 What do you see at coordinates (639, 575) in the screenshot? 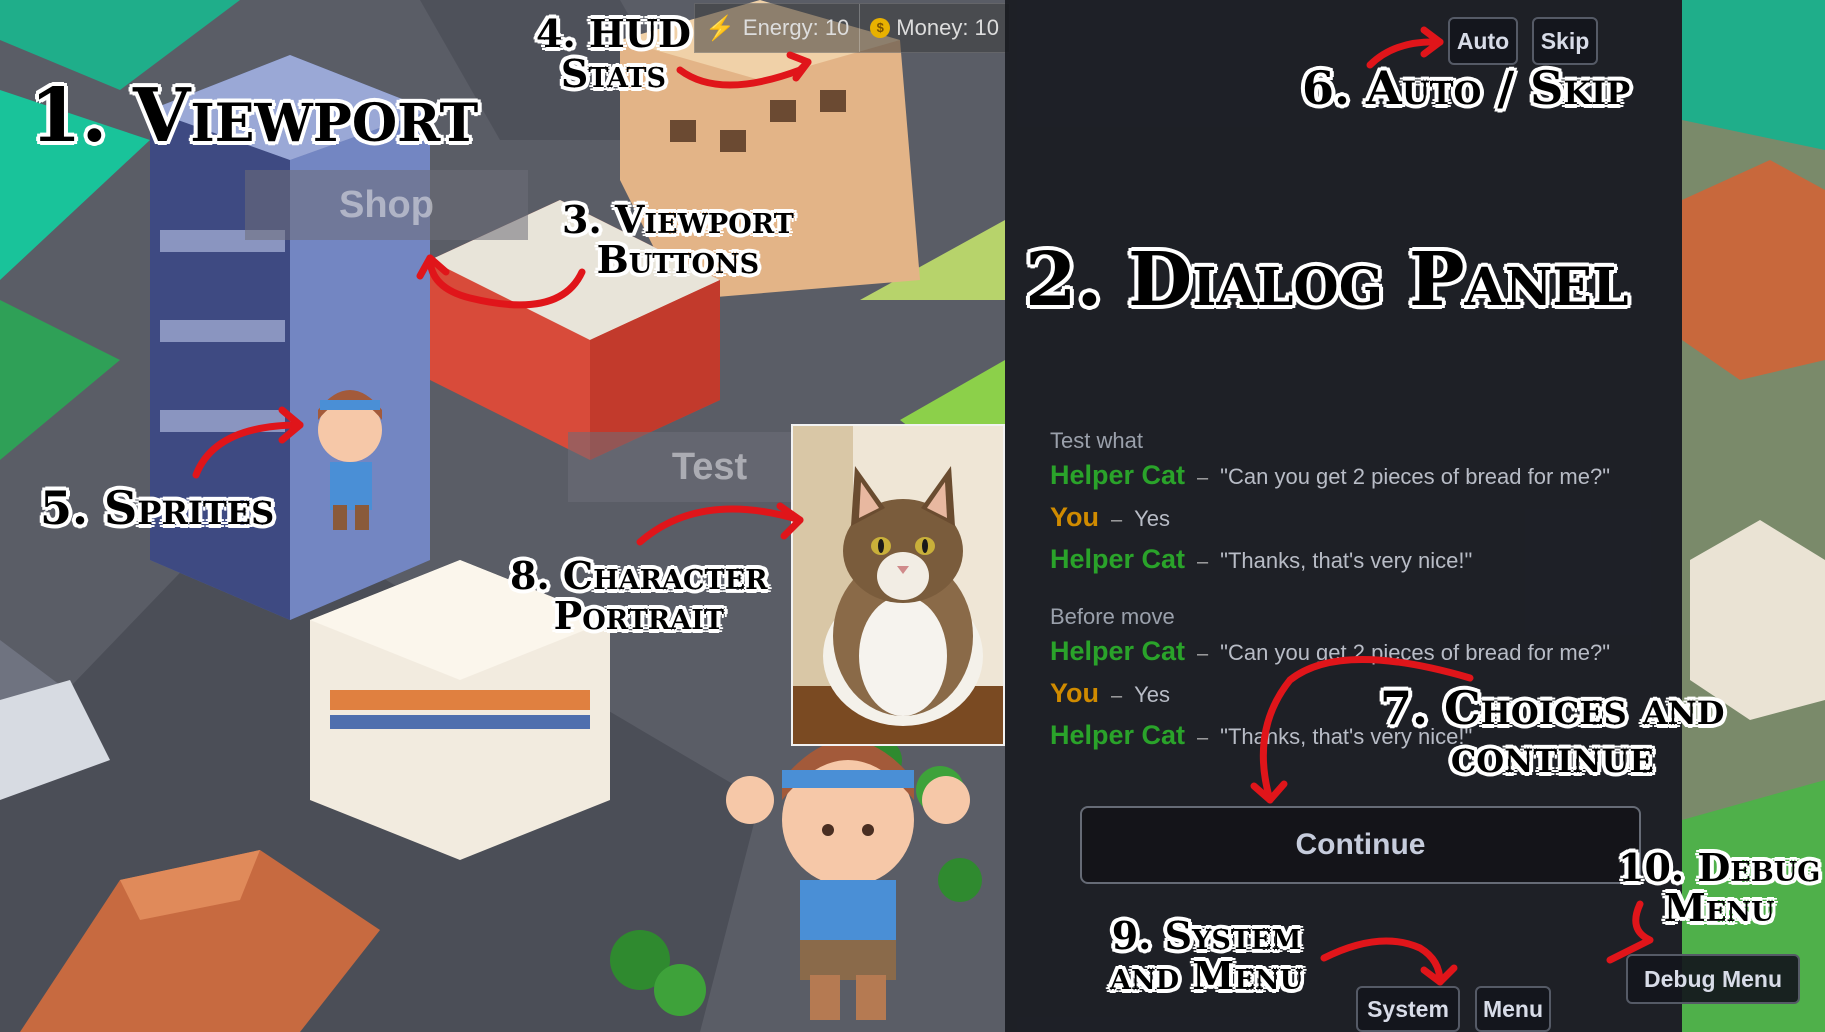
I see `label-line: 8. Character` at bounding box center [639, 575].